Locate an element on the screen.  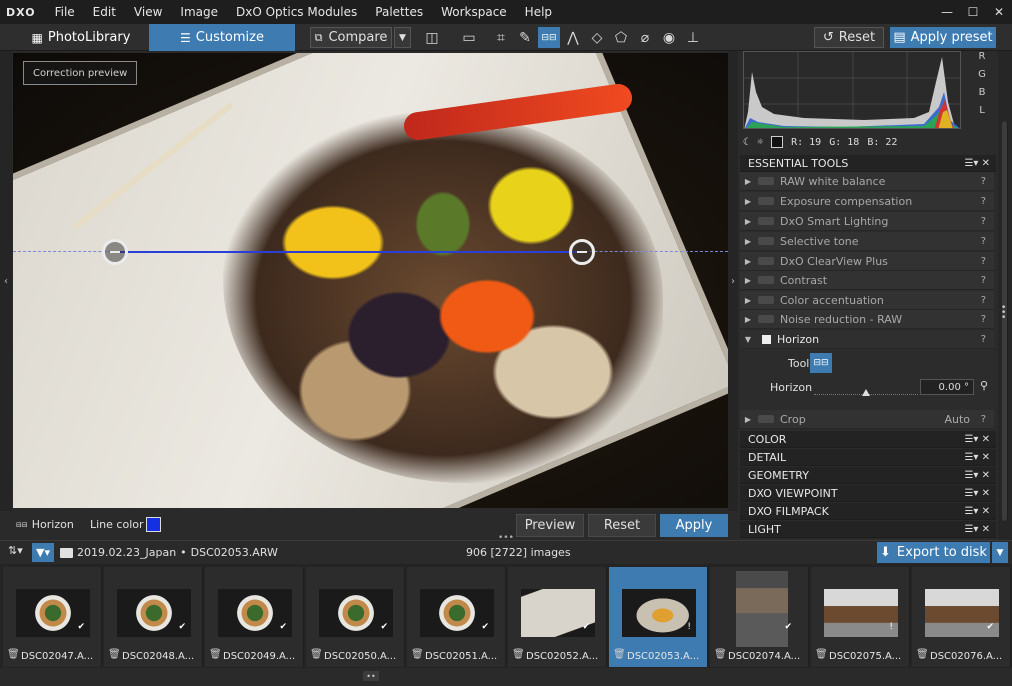
menu-palettes: Palettes is located at coordinates (399, 12).